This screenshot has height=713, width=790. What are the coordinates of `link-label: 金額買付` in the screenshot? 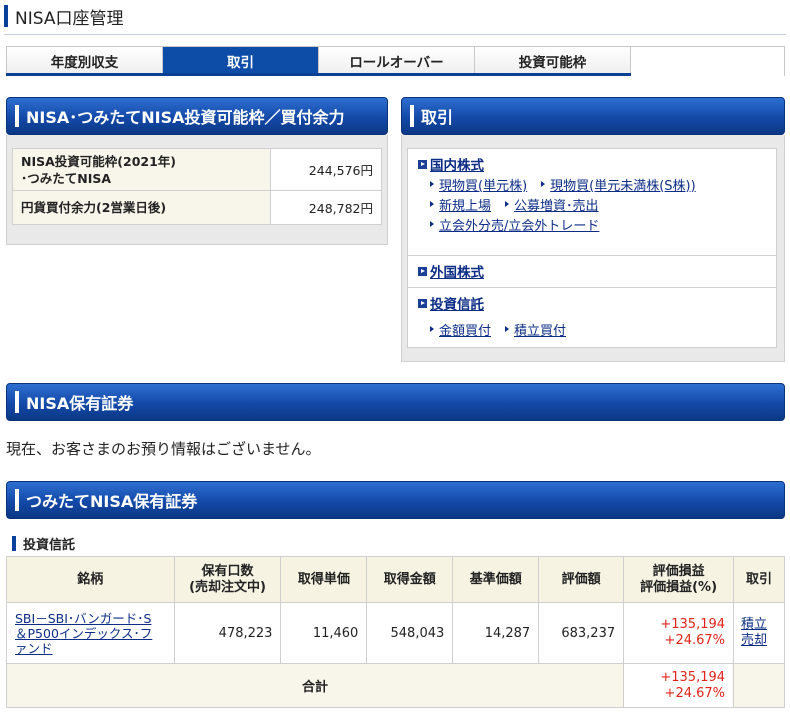 It's located at (465, 331).